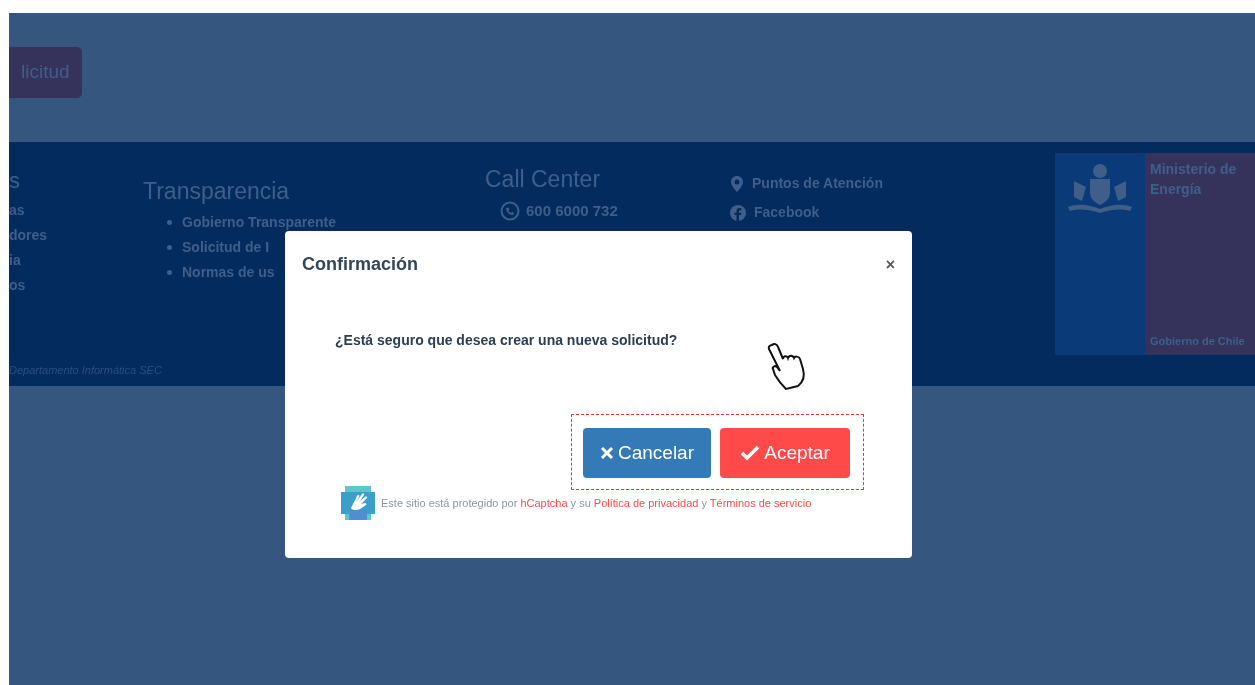 Image resolution: width=1255 pixels, height=685 pixels. What do you see at coordinates (890, 264) in the screenshot?
I see `close-button: ×` at bounding box center [890, 264].